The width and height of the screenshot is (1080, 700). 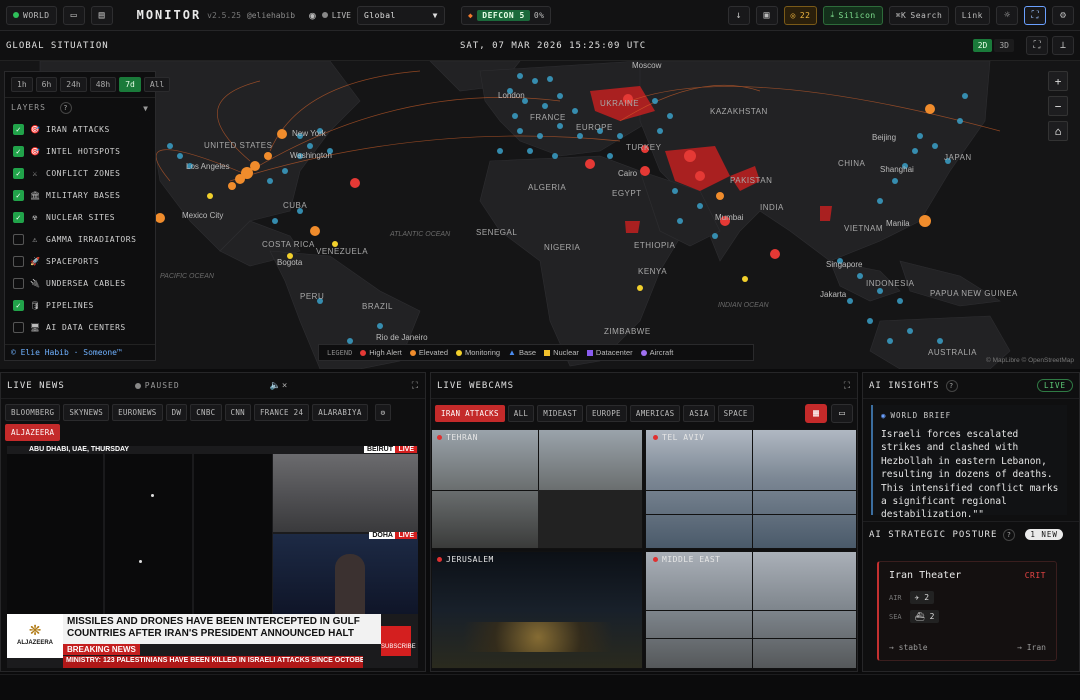 I want to click on label-vietnam: VIETNAM, so click(x=864, y=228).